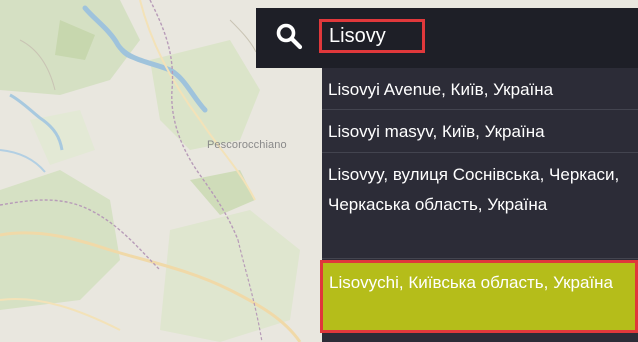 The width and height of the screenshot is (638, 342). I want to click on map-place-label: Pescorocchiano, so click(247, 145).